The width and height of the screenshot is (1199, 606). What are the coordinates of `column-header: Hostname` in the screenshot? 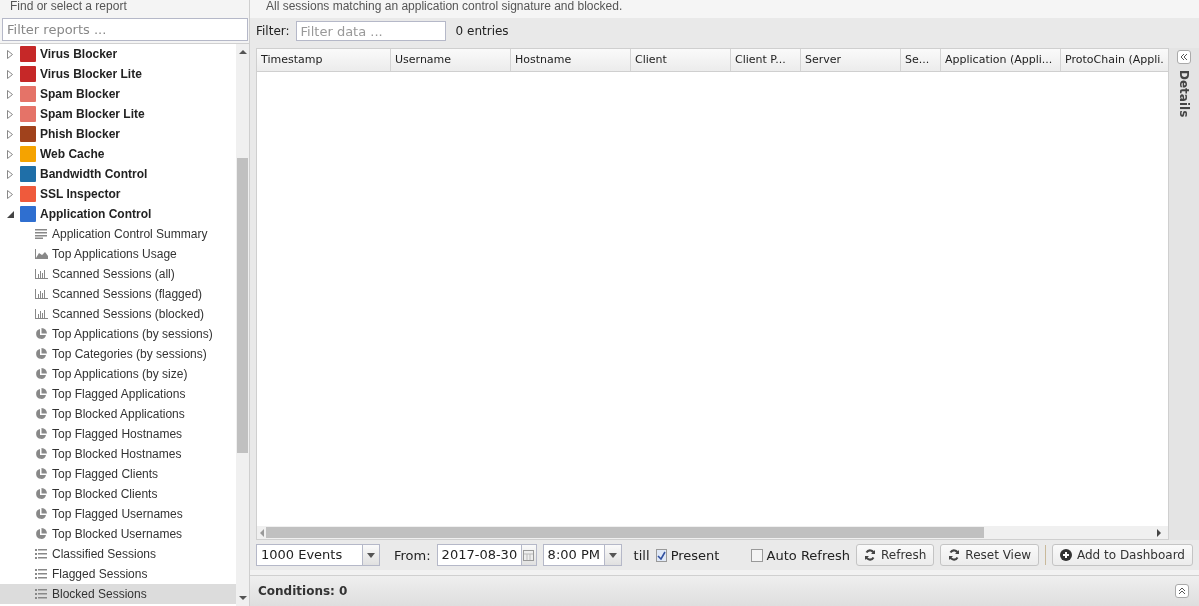 It's located at (571, 60).